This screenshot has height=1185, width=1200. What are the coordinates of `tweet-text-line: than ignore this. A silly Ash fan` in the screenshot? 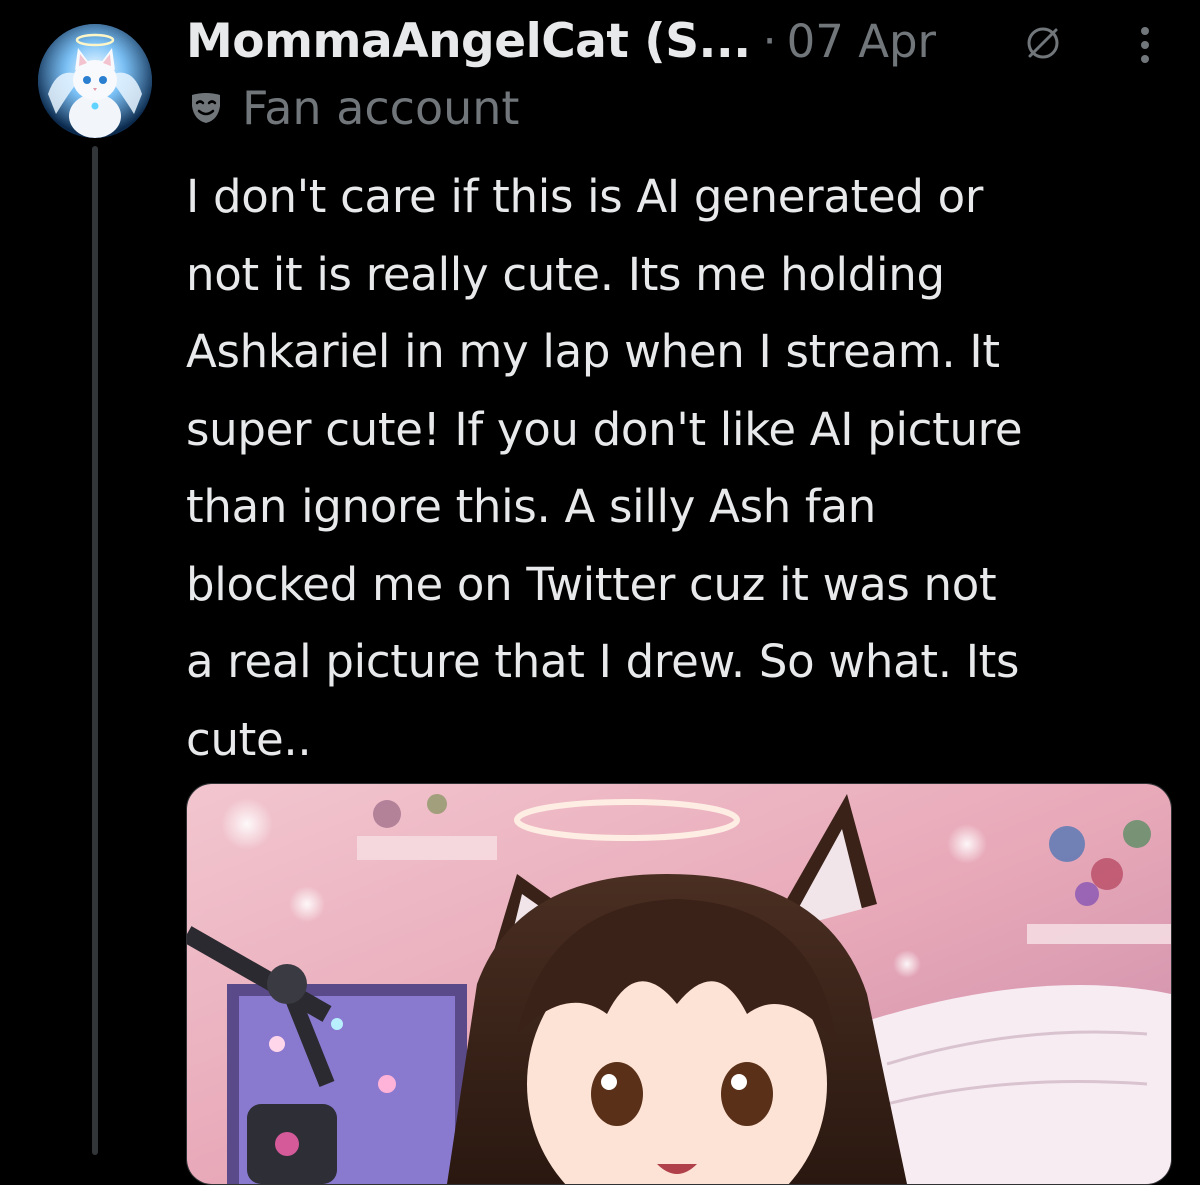 It's located at (531, 506).